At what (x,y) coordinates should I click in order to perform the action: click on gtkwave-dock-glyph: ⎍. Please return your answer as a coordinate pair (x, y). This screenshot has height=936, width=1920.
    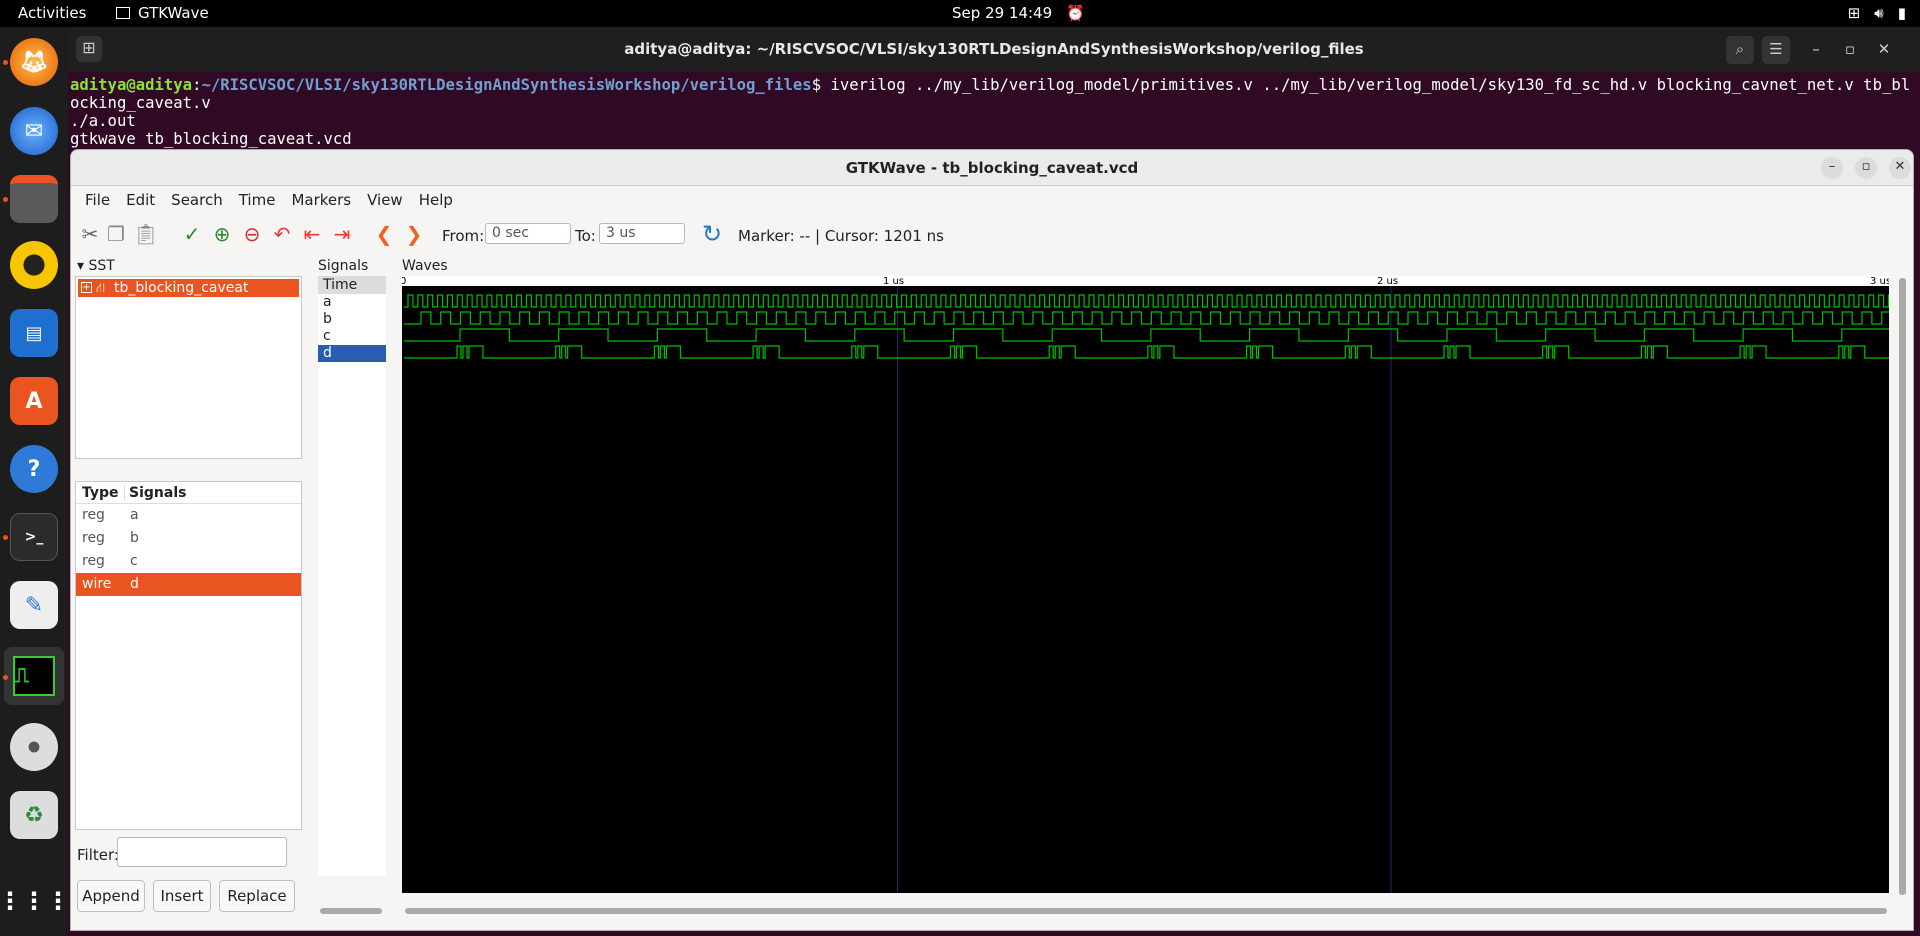
    Looking at the image, I should click on (34, 676).